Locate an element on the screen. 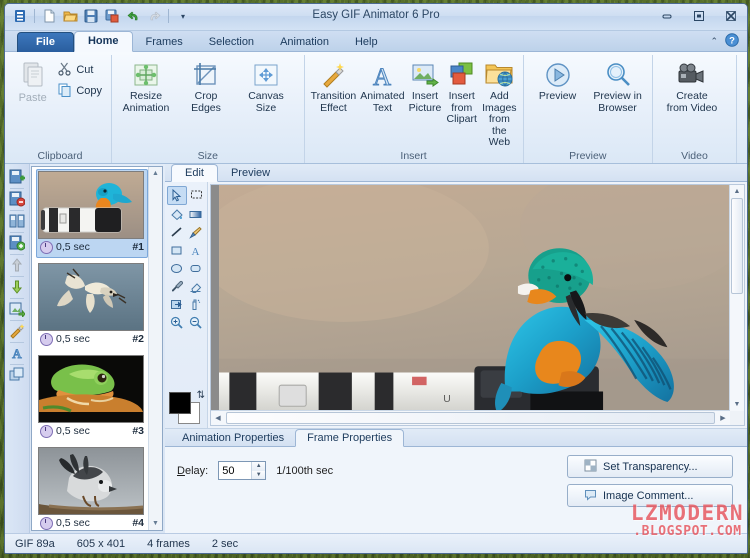 Image resolution: width=750 pixels, height=558 pixels. duplicate-frame-icon is located at coordinates (17, 221).